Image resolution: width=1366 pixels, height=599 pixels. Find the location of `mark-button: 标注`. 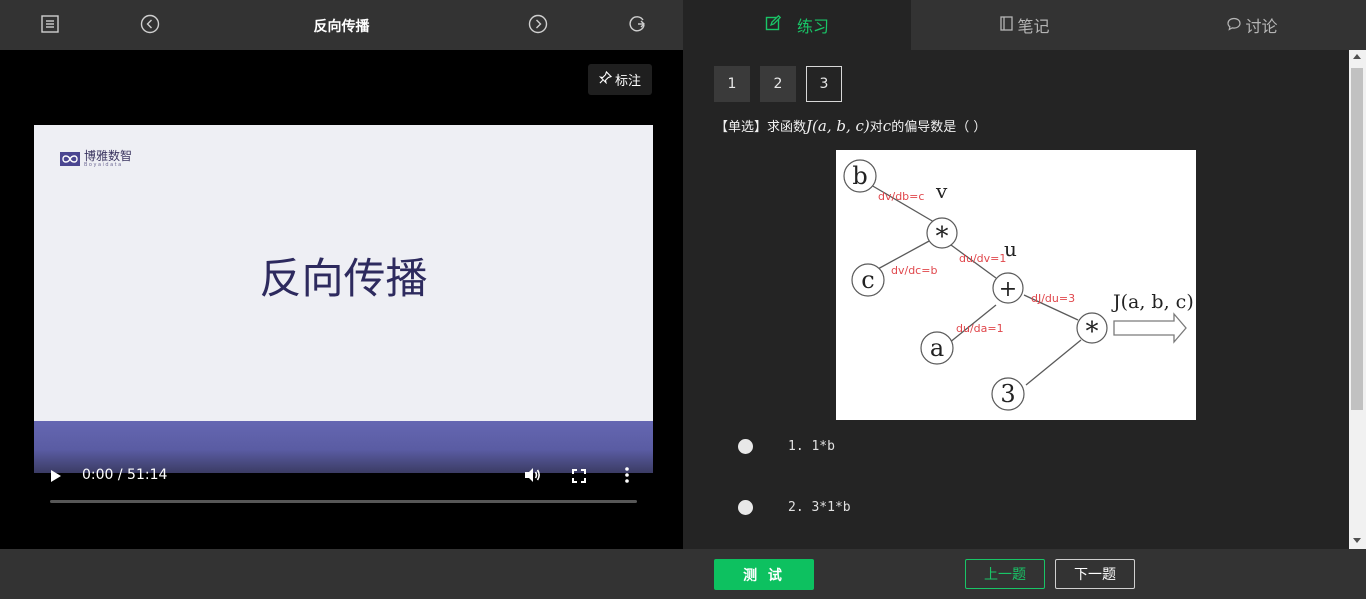

mark-button: 标注 is located at coordinates (620, 79).